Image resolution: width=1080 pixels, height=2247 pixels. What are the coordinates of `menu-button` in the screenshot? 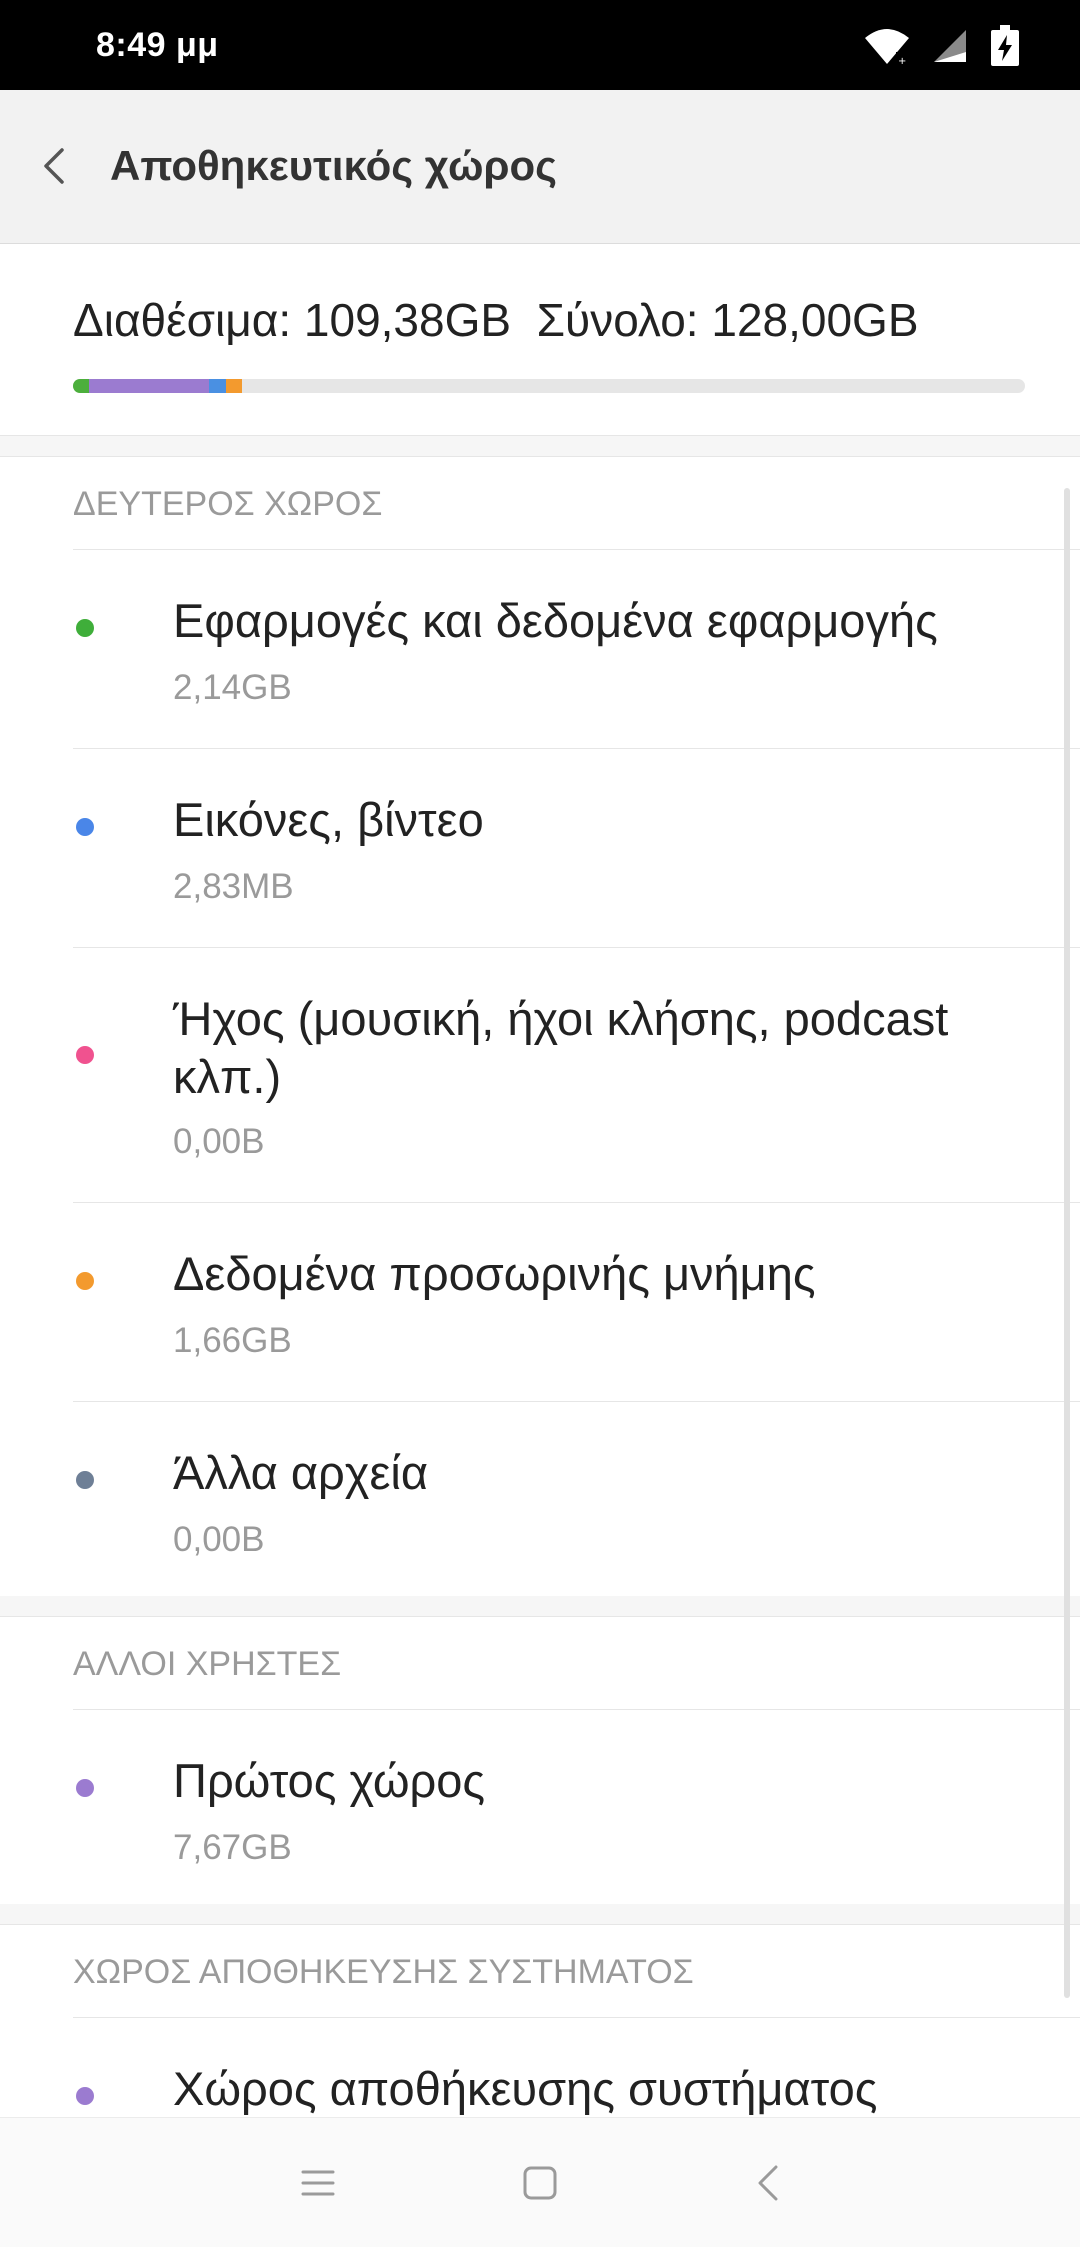 It's located at (318, 2183).